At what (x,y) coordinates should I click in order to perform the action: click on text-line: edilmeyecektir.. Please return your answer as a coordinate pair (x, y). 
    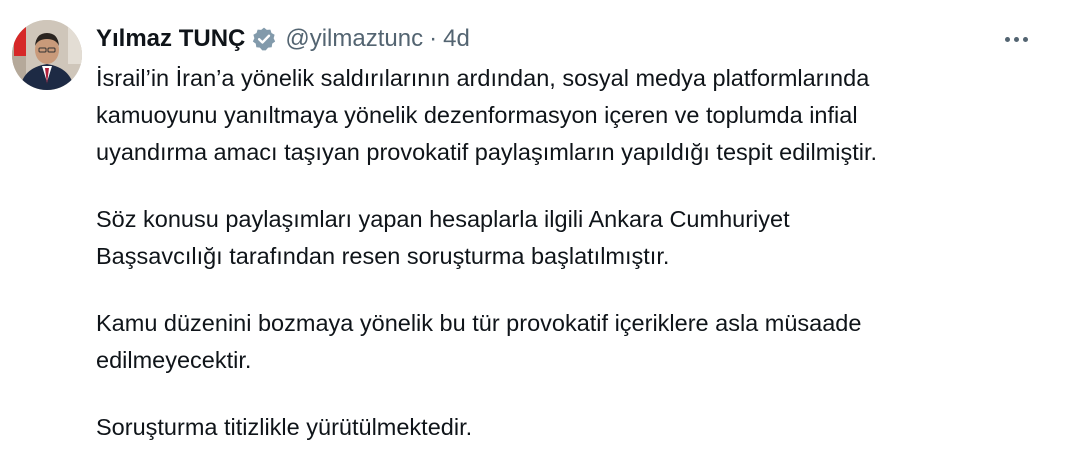
    Looking at the image, I should click on (174, 360).